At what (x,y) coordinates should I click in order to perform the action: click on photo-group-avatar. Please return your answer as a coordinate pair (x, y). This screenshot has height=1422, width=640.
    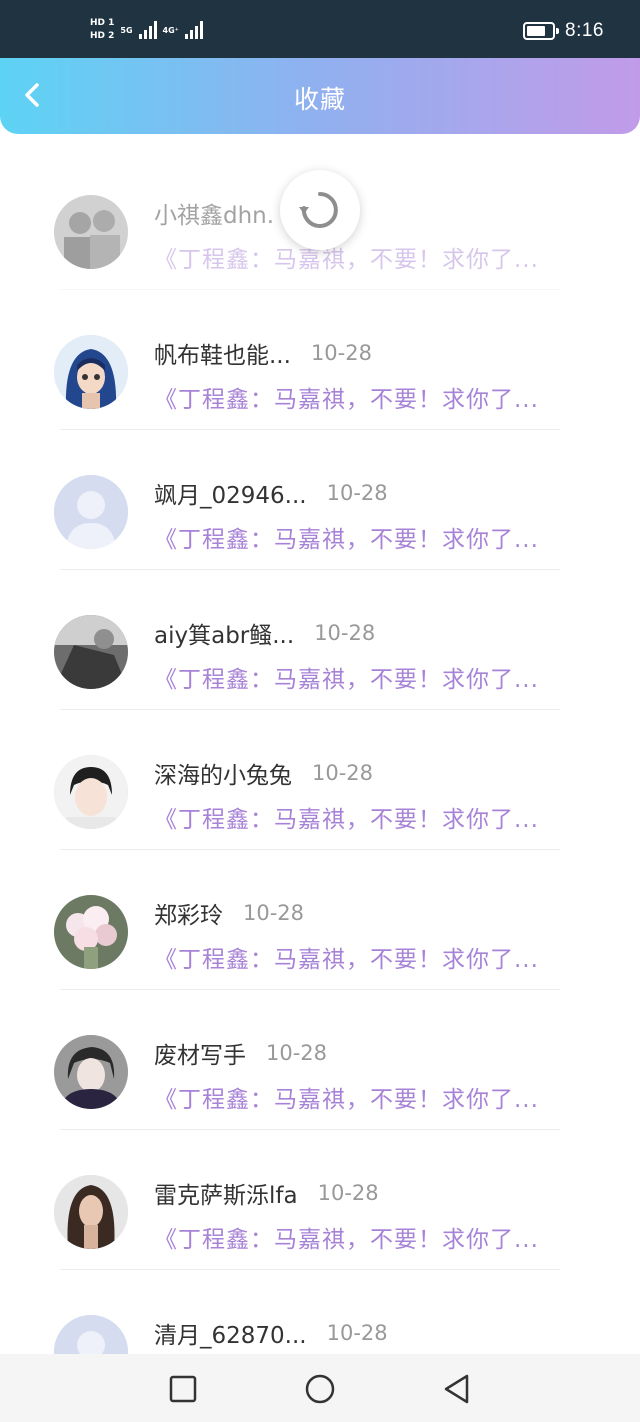
    Looking at the image, I should click on (91, 232).